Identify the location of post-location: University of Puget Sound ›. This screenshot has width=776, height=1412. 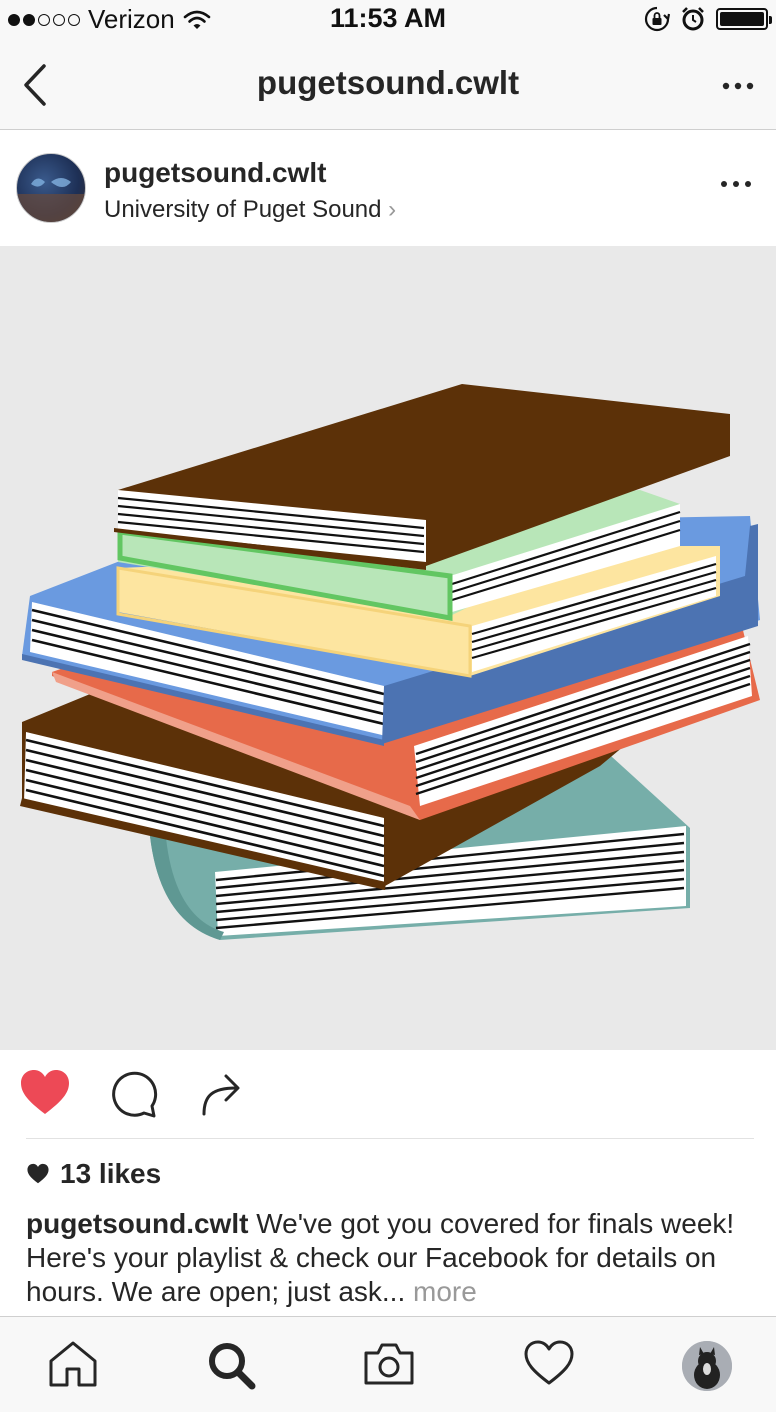
(250, 210).